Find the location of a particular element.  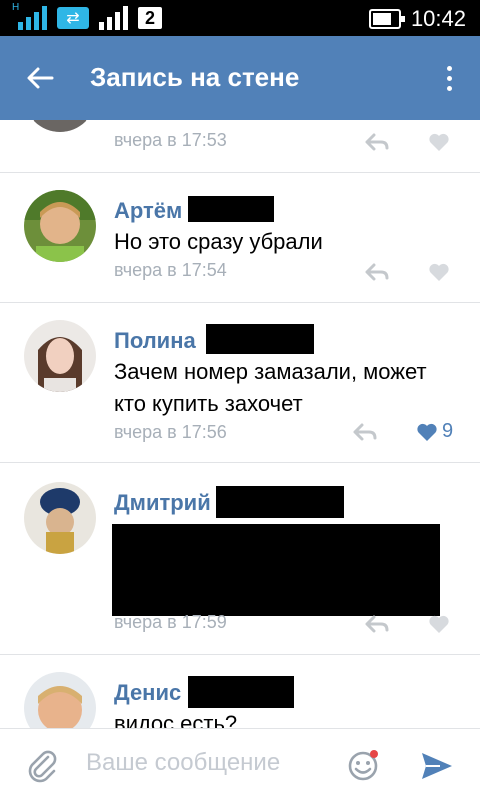

like-count: 9 is located at coordinates (448, 431).